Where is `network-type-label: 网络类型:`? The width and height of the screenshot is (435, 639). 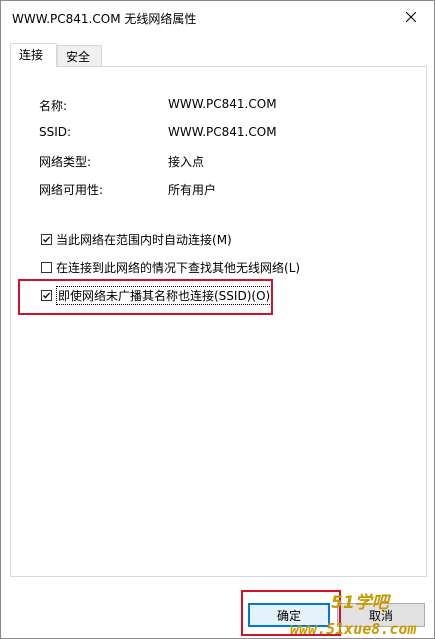 network-type-label: 网络类型: is located at coordinates (65, 162).